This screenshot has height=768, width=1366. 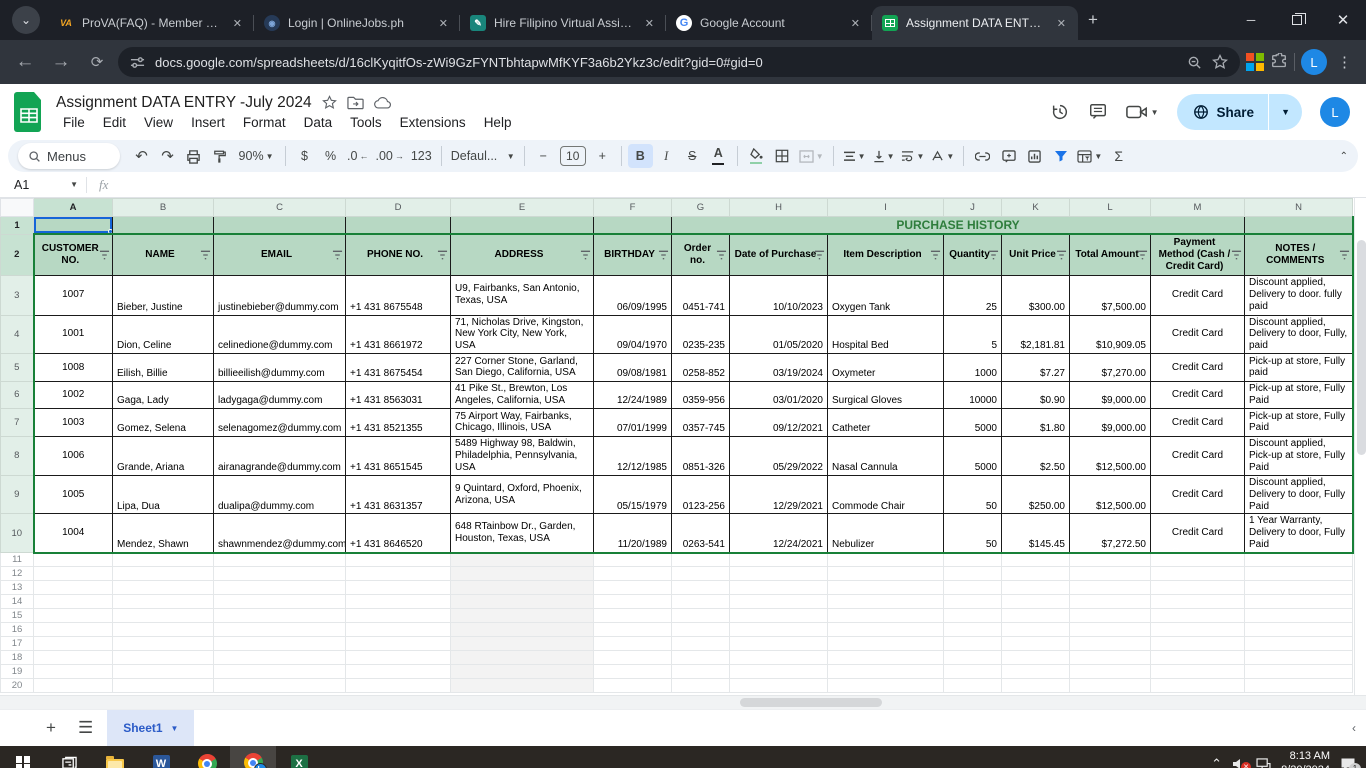 What do you see at coordinates (114, 122) in the screenshot?
I see `menu-edit: Edit` at bounding box center [114, 122].